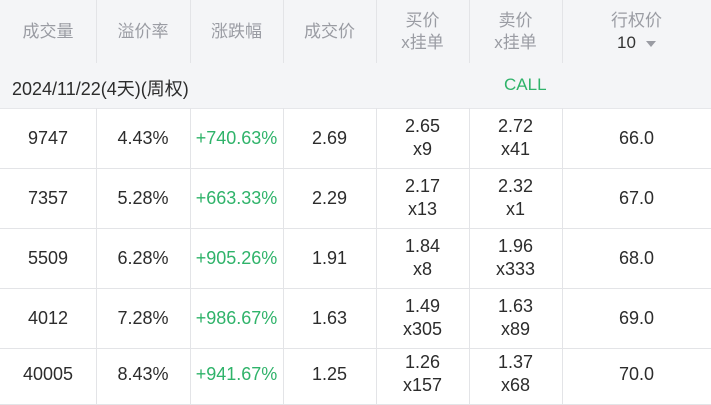 This screenshot has width=711, height=405. I want to click on bid-size: x157, so click(422, 385).